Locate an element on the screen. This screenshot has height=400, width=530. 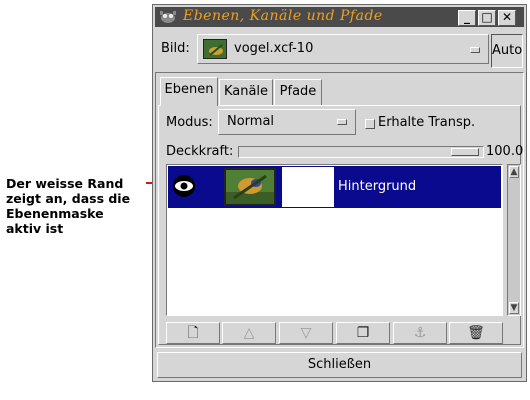
opacity-label: Deckkraft: is located at coordinates (200, 151).